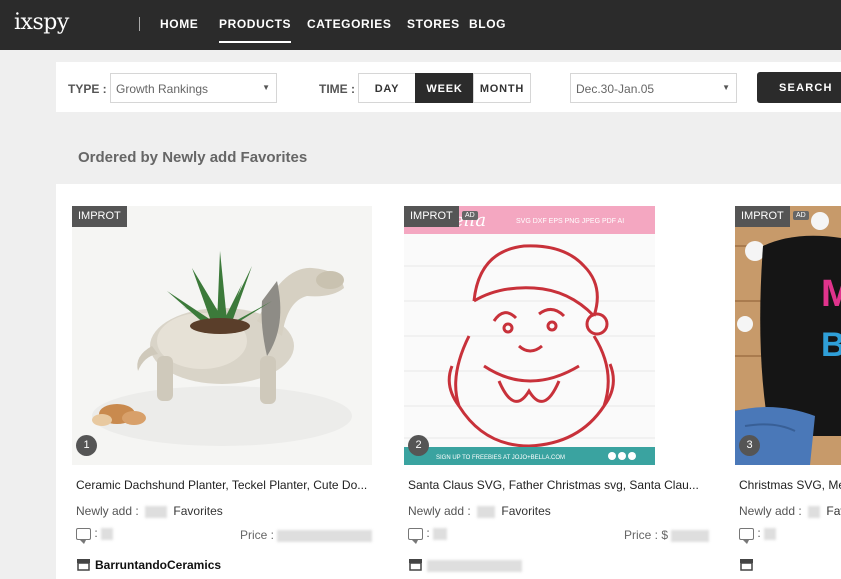 This screenshot has width=841, height=579. What do you see at coordinates (139, 24) in the screenshot?
I see `nav-divider` at bounding box center [139, 24].